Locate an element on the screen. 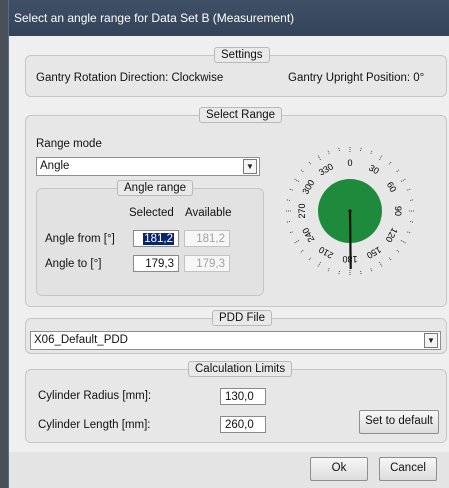 This screenshot has width=449, height=488. cancel-button: Cancel is located at coordinates (408, 469).